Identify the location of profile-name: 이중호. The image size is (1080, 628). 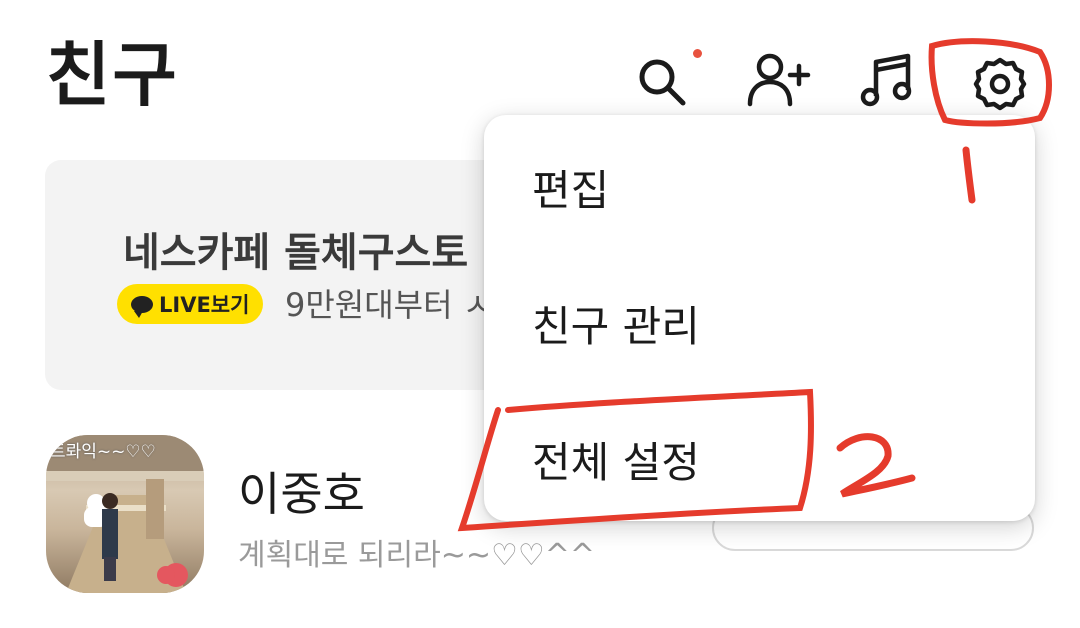
(301, 491).